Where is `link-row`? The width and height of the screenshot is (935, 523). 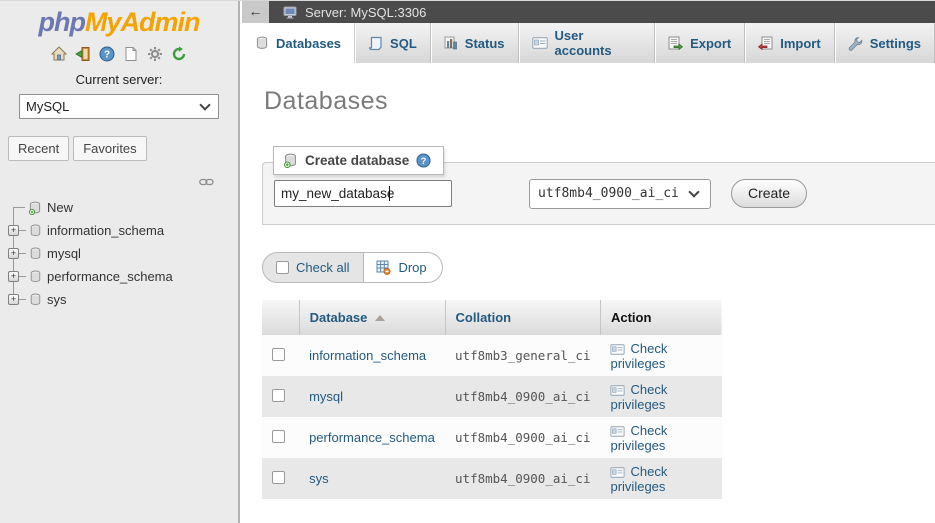 link-row is located at coordinates (119, 181).